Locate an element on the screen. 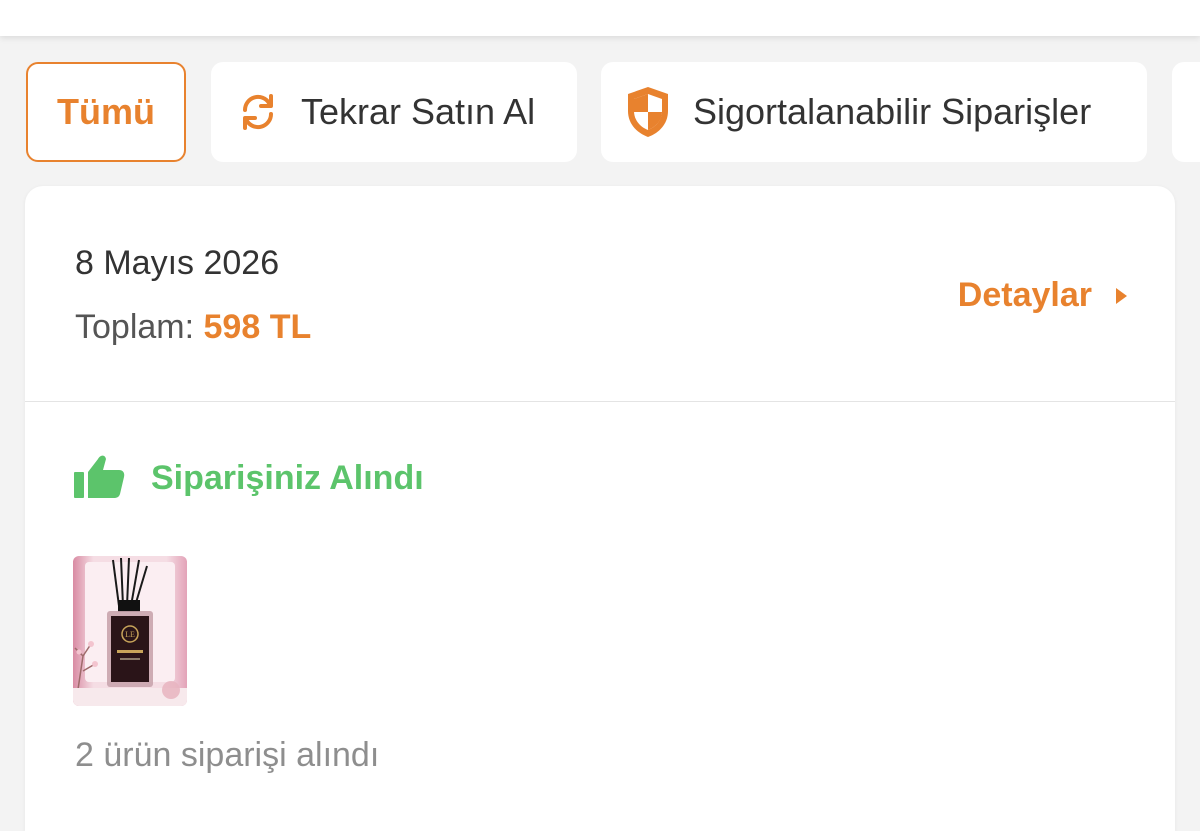  order-status-text: Siparişiniz Alındı is located at coordinates (287, 478).